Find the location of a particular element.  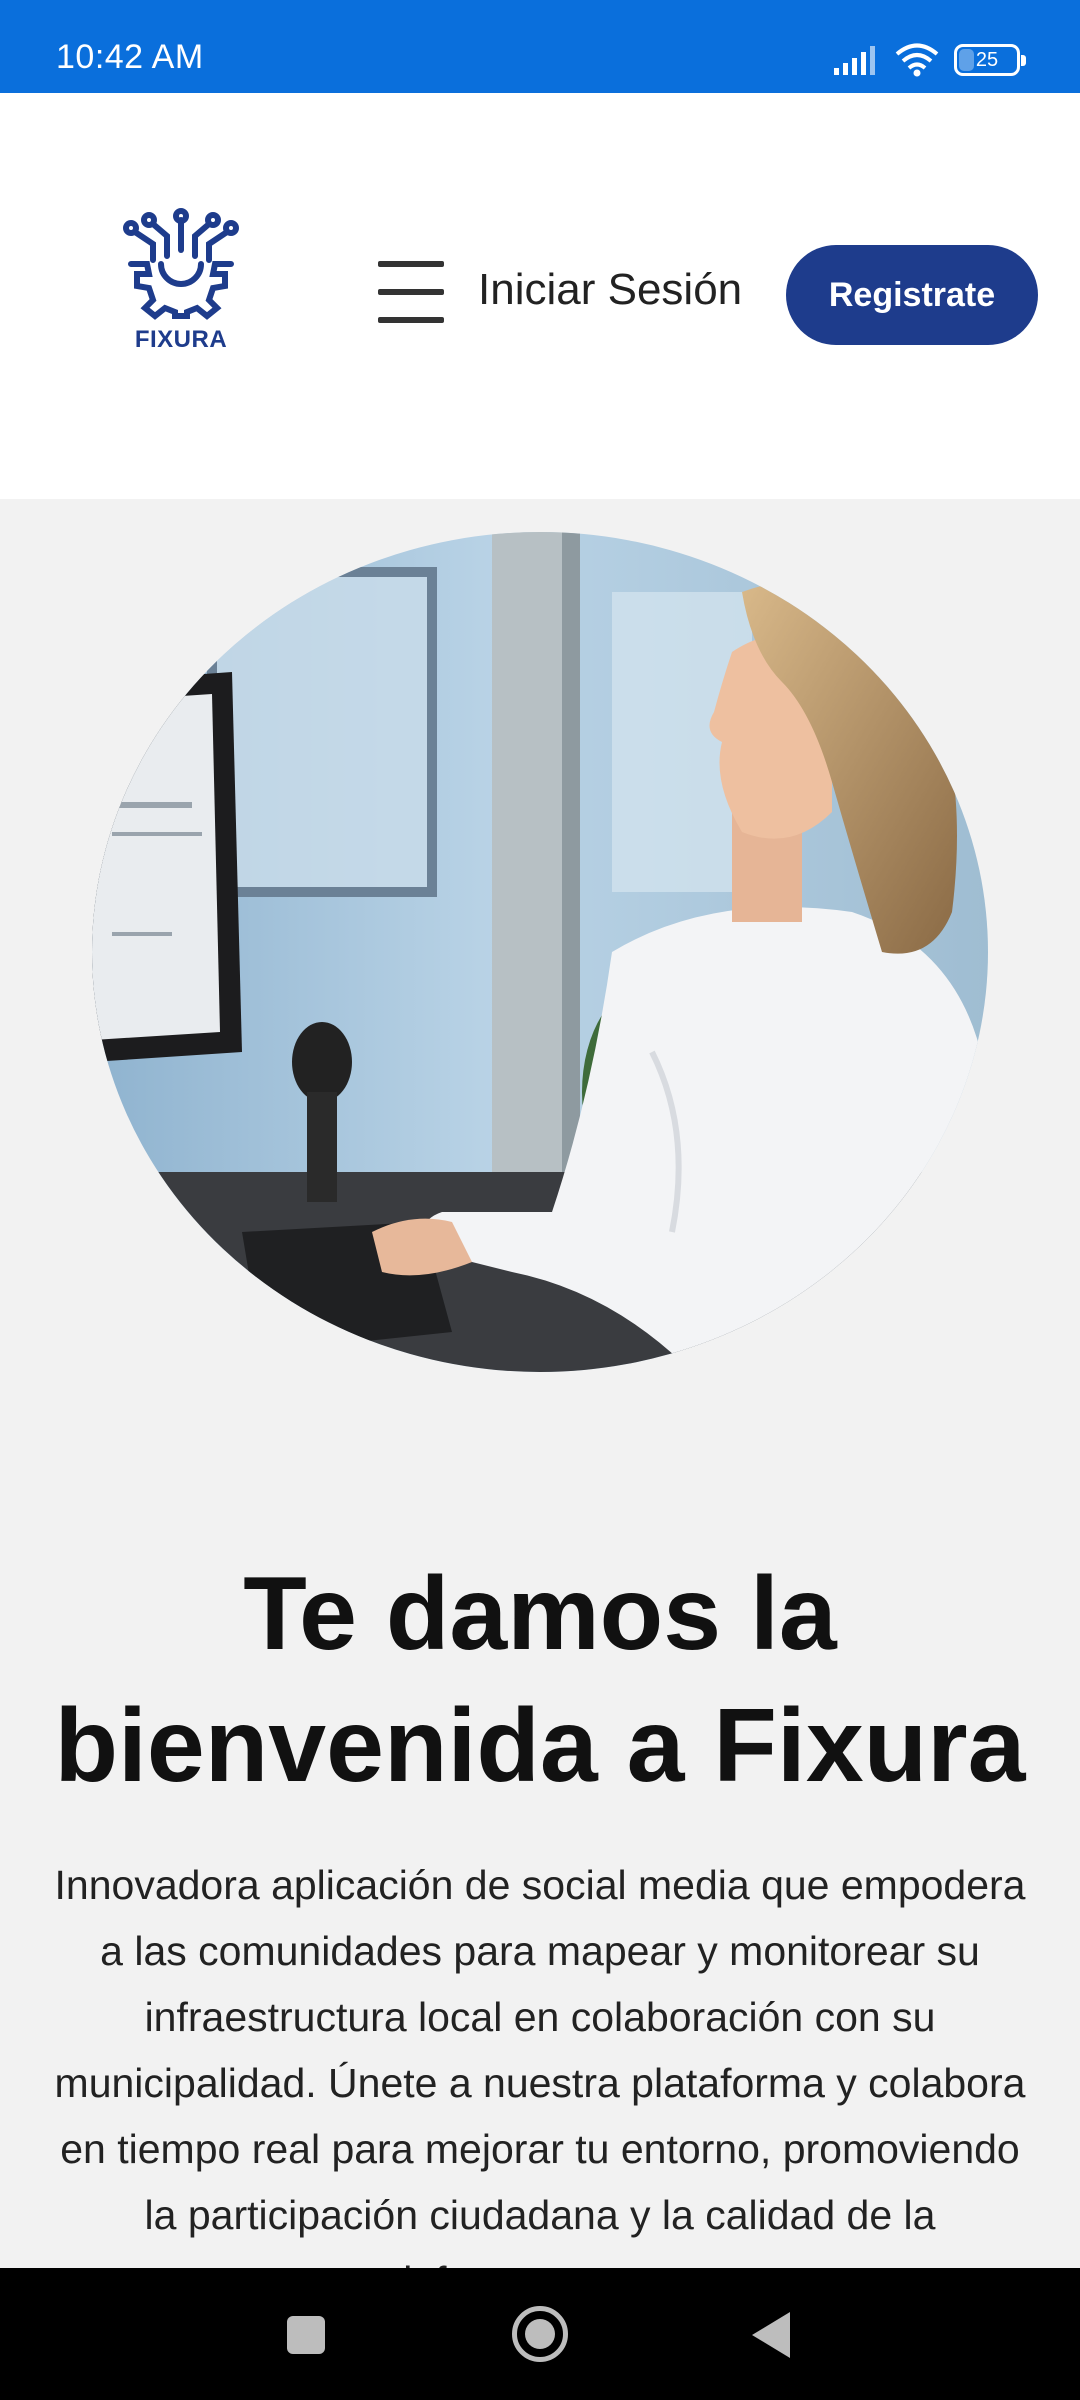

hamburger-menu-icon is located at coordinates (411, 292).